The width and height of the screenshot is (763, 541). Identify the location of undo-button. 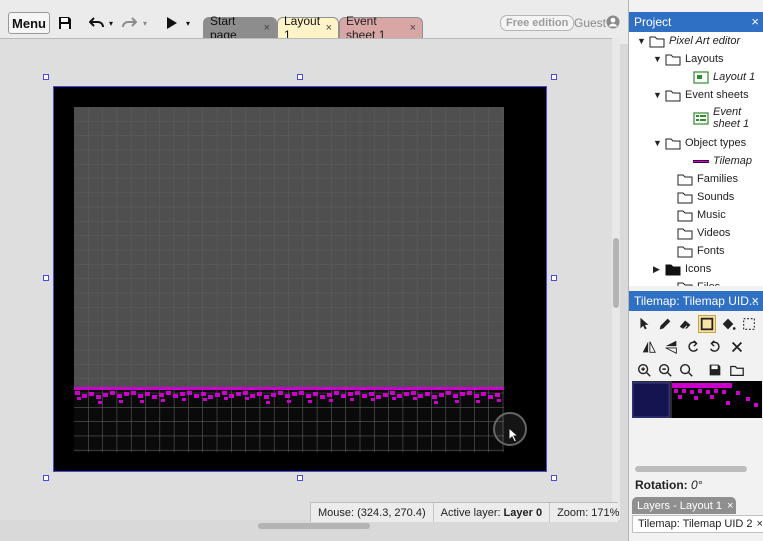
(97, 23).